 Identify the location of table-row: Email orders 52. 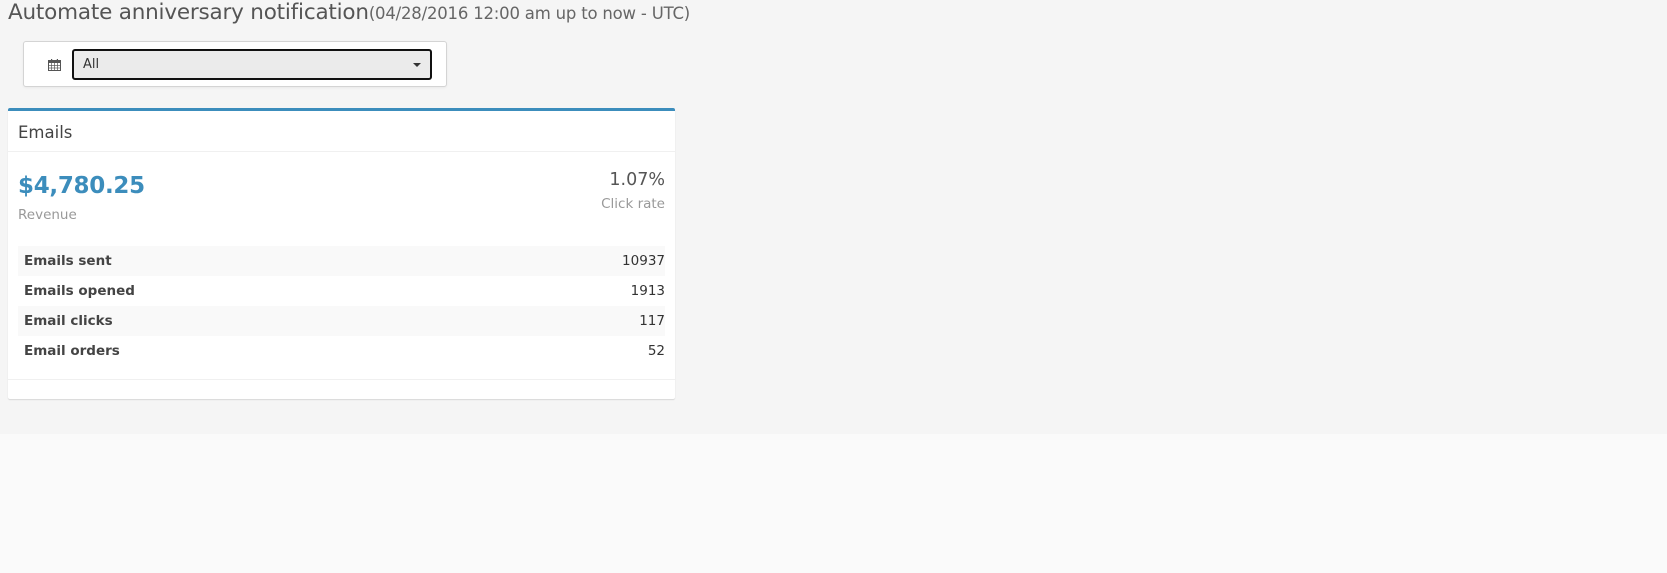
(341, 351).